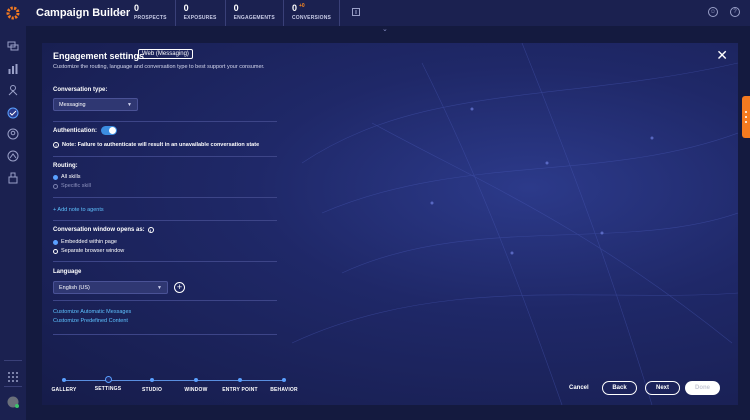 Image resolution: width=750 pixels, height=420 pixels. What do you see at coordinates (301, 6) in the screenshot?
I see `stat-delta: +0` at bounding box center [301, 6].